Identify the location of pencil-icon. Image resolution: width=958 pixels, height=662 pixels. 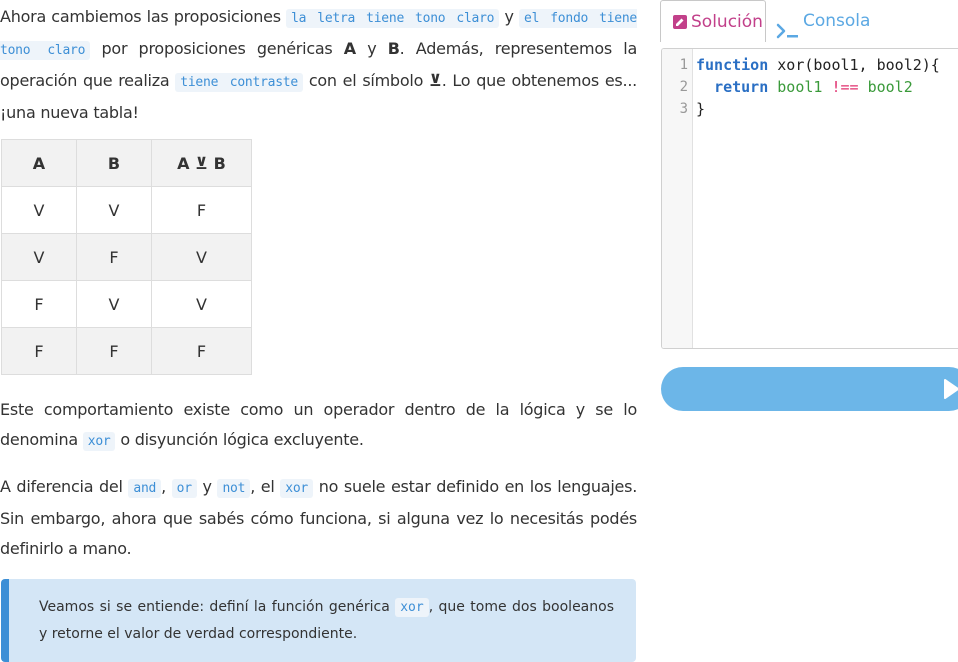
(680, 22).